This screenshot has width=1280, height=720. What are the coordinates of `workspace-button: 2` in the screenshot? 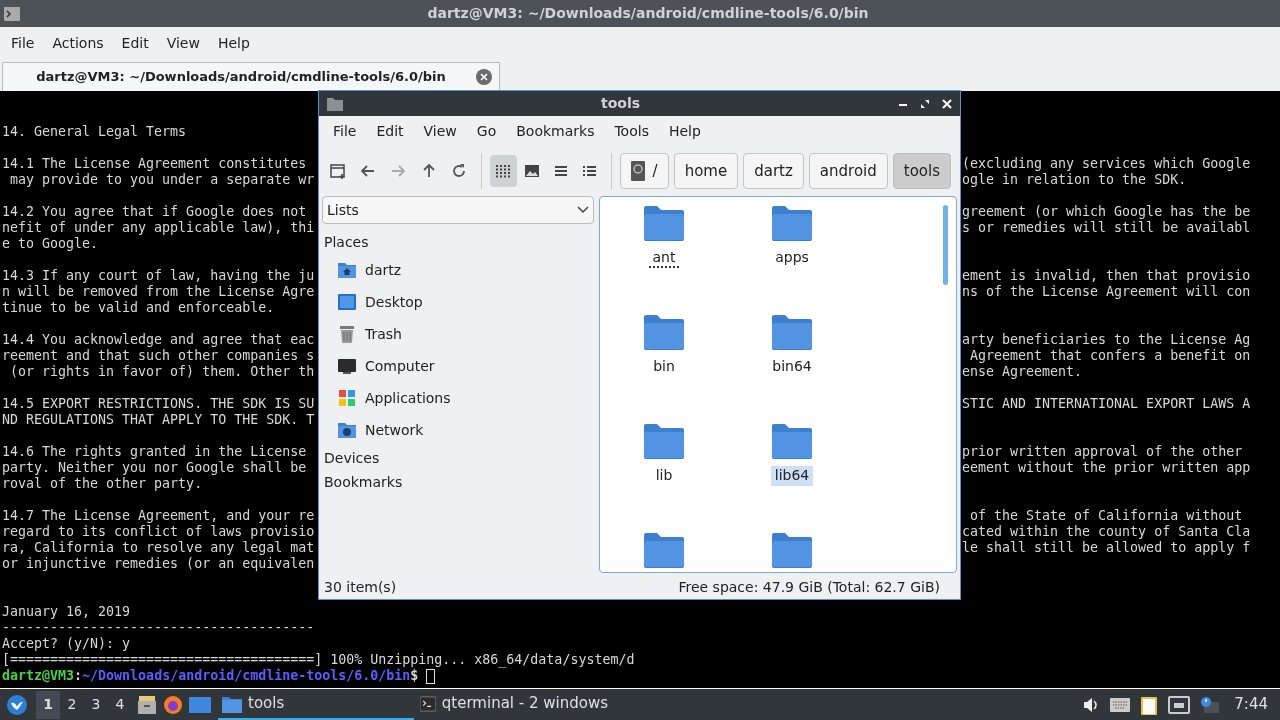 It's located at (72, 704).